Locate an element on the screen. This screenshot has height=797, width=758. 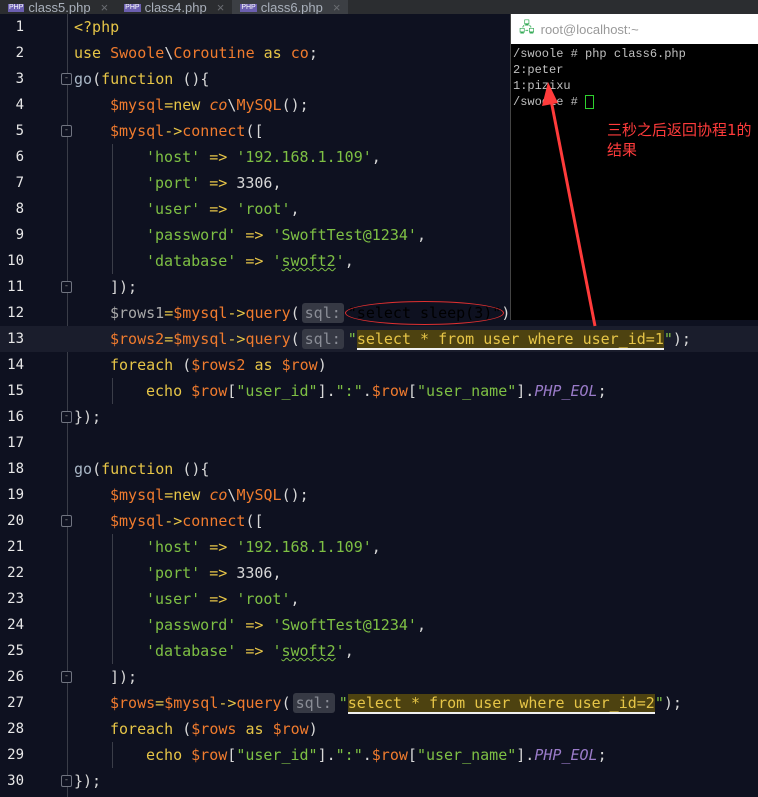
tab-class5-php: PHP class5.php × is located at coordinates (58, 7).